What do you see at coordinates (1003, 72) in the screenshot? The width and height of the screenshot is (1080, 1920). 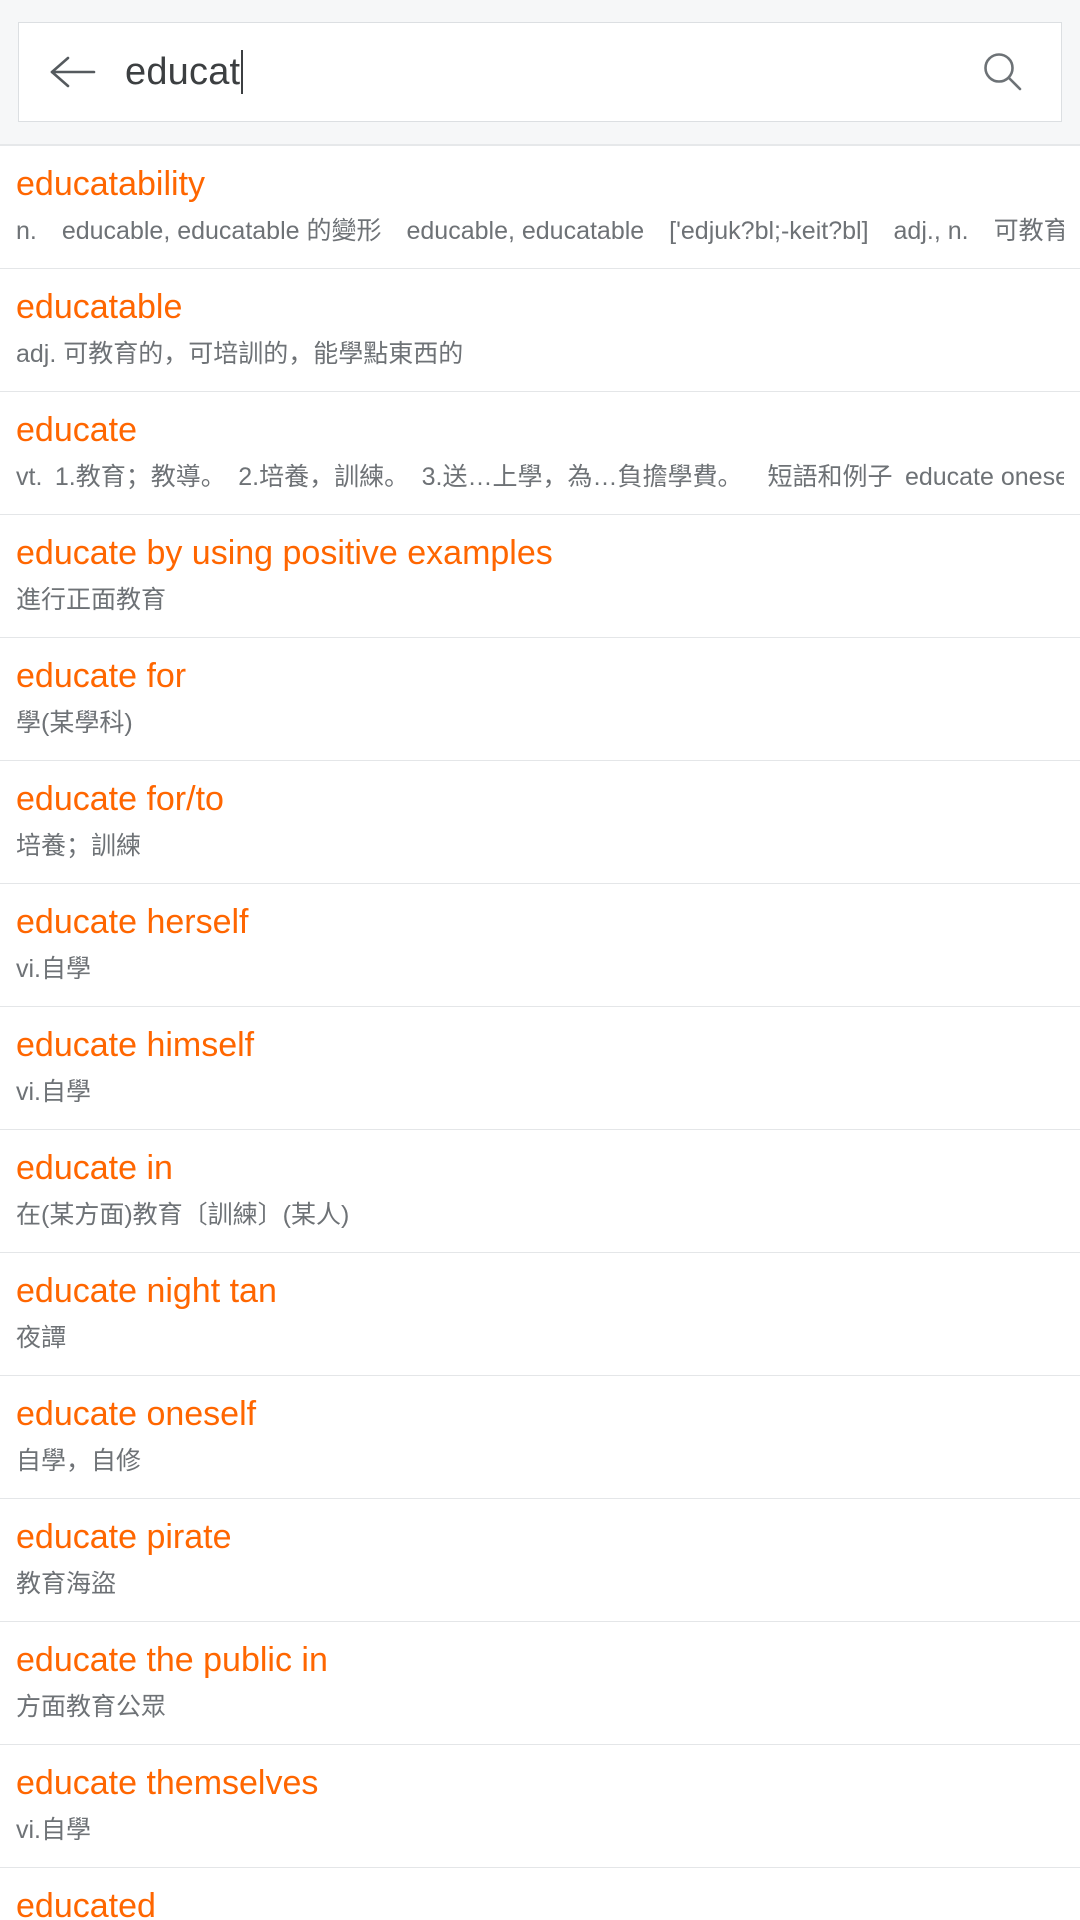 I see `search-icon` at bounding box center [1003, 72].